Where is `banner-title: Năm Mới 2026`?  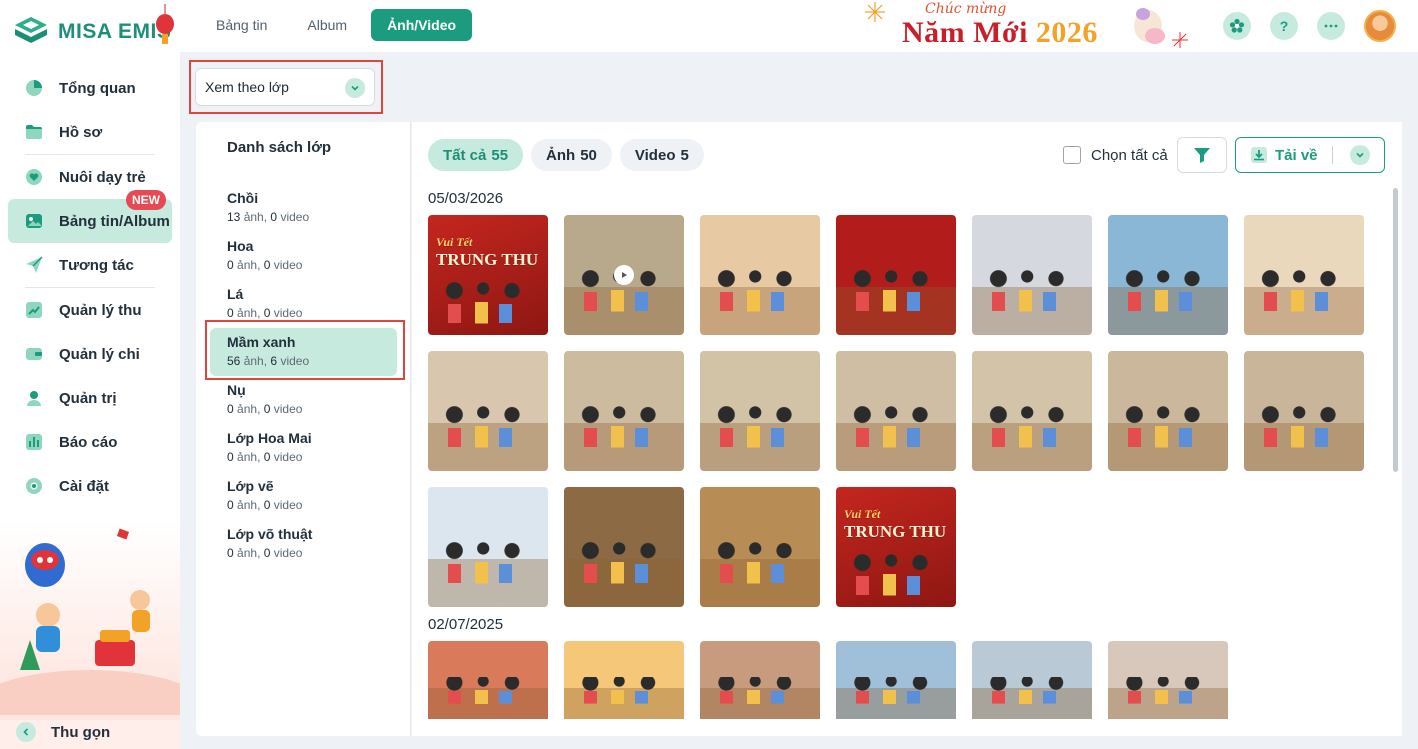
banner-title: Năm Mới 2026 is located at coordinates (1000, 33).